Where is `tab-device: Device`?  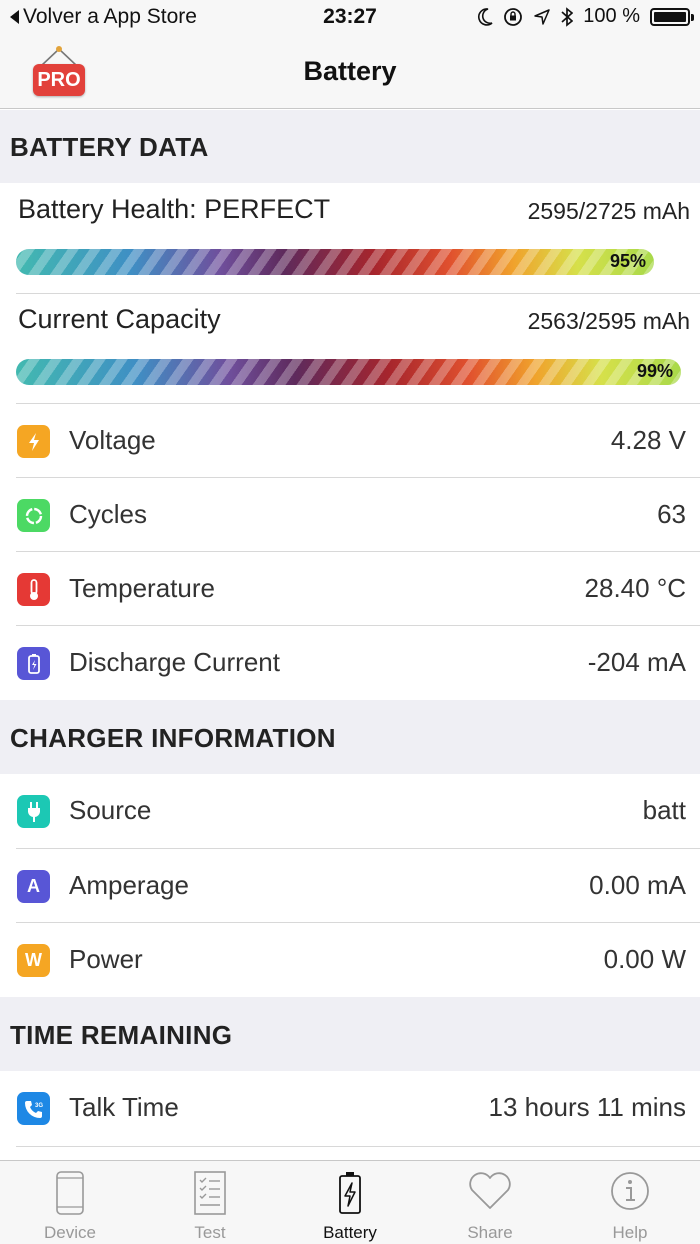
tab-device: Device is located at coordinates (70, 1202).